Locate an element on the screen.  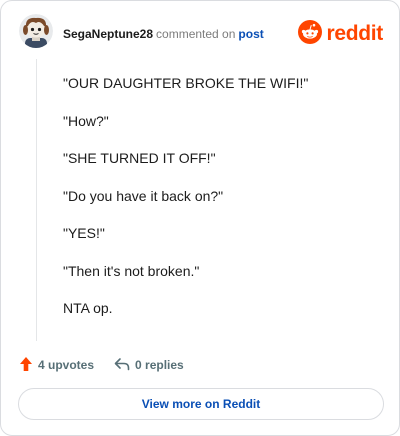
username: SegaNeptune28 is located at coordinates (108, 34).